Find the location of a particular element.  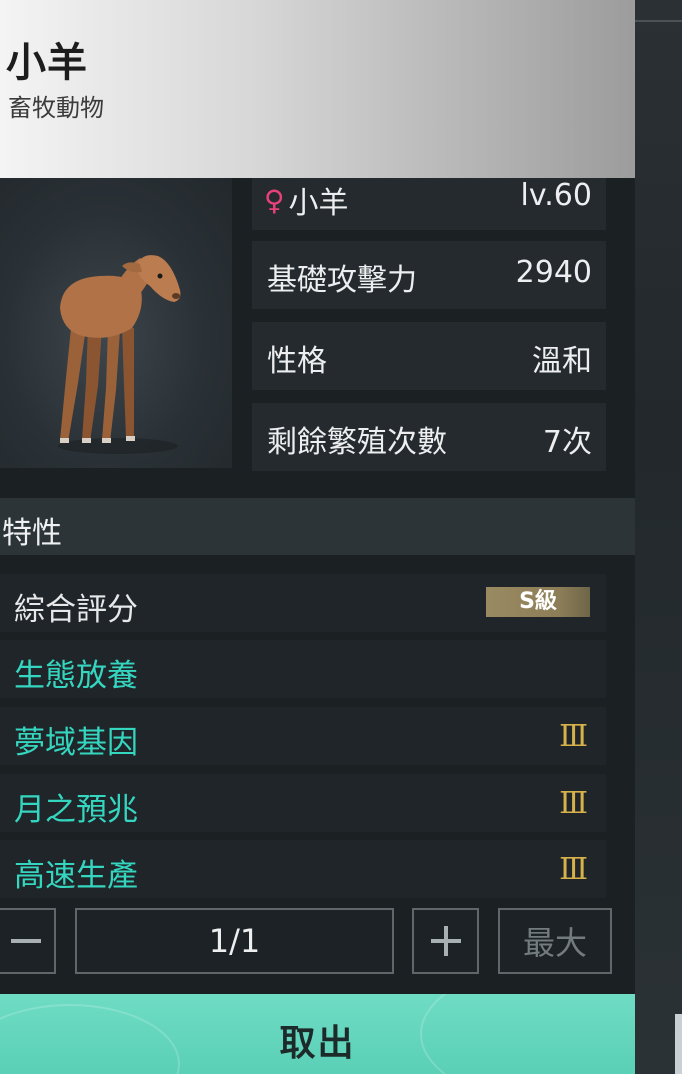

trait-row: 月之預兆 Ⅲ is located at coordinates (303, 803).